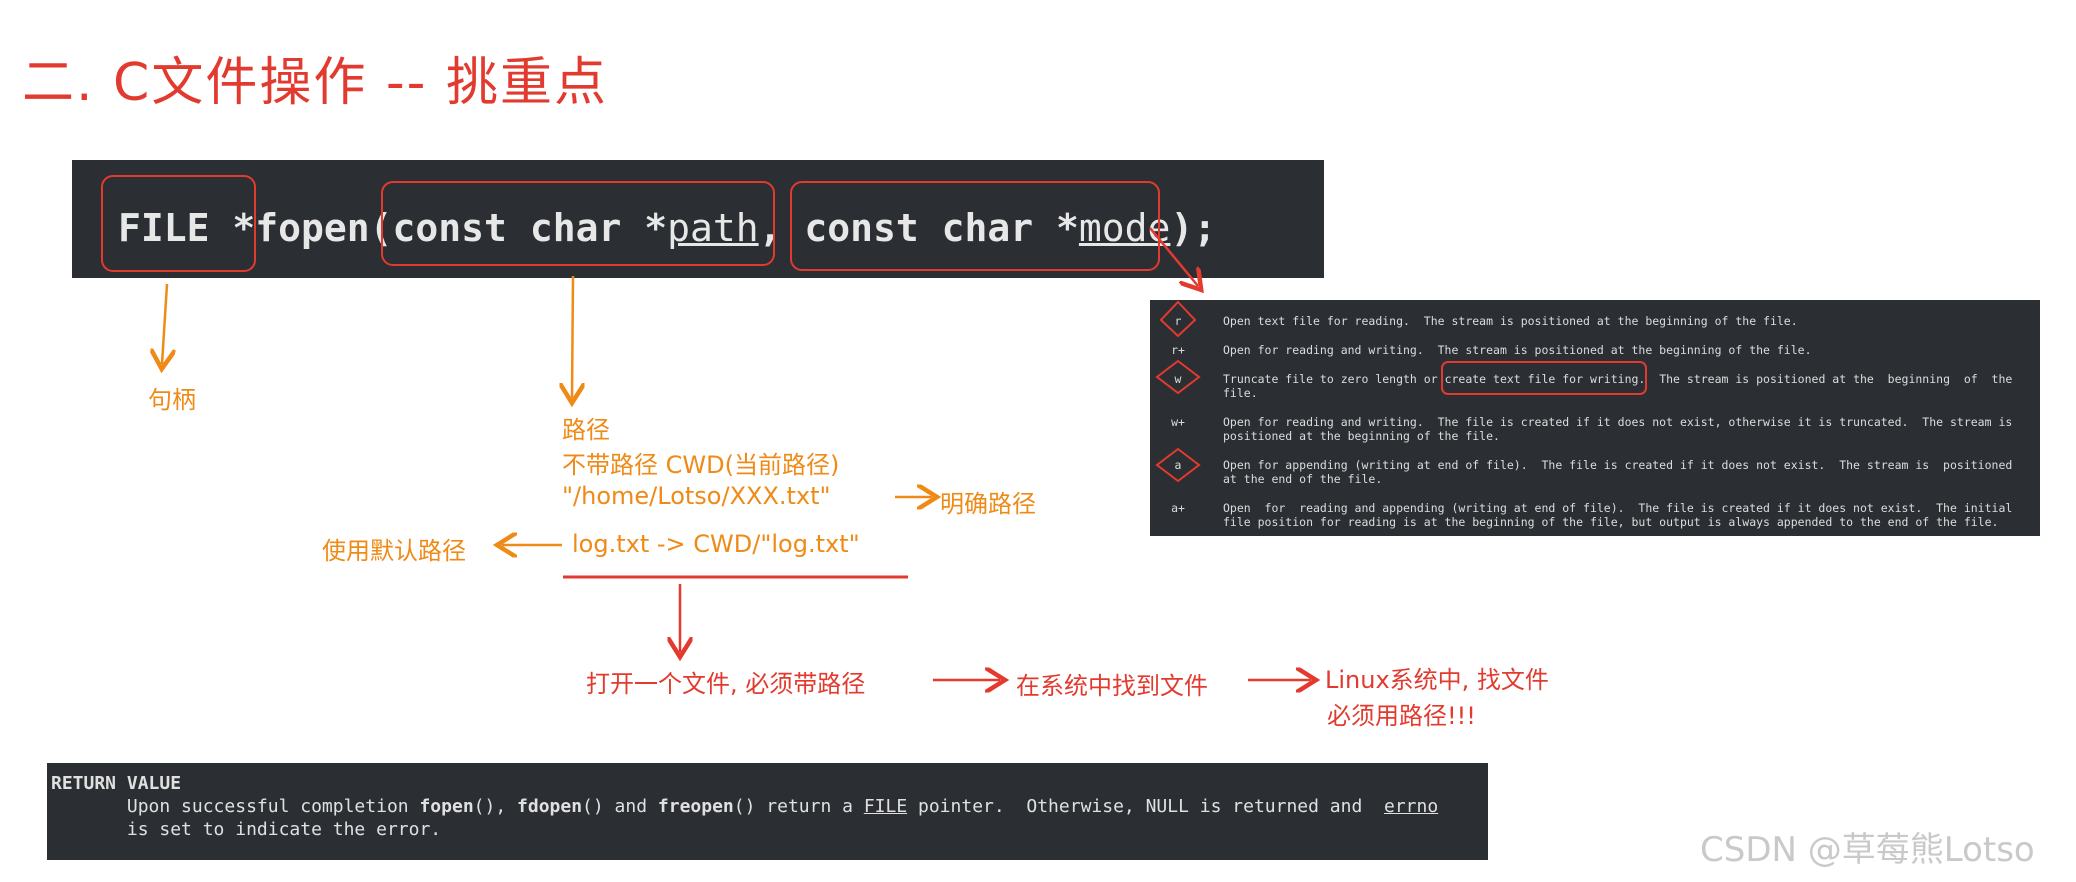 This screenshot has width=2076, height=882. I want to click on create-text-file-box, so click(1544, 378).